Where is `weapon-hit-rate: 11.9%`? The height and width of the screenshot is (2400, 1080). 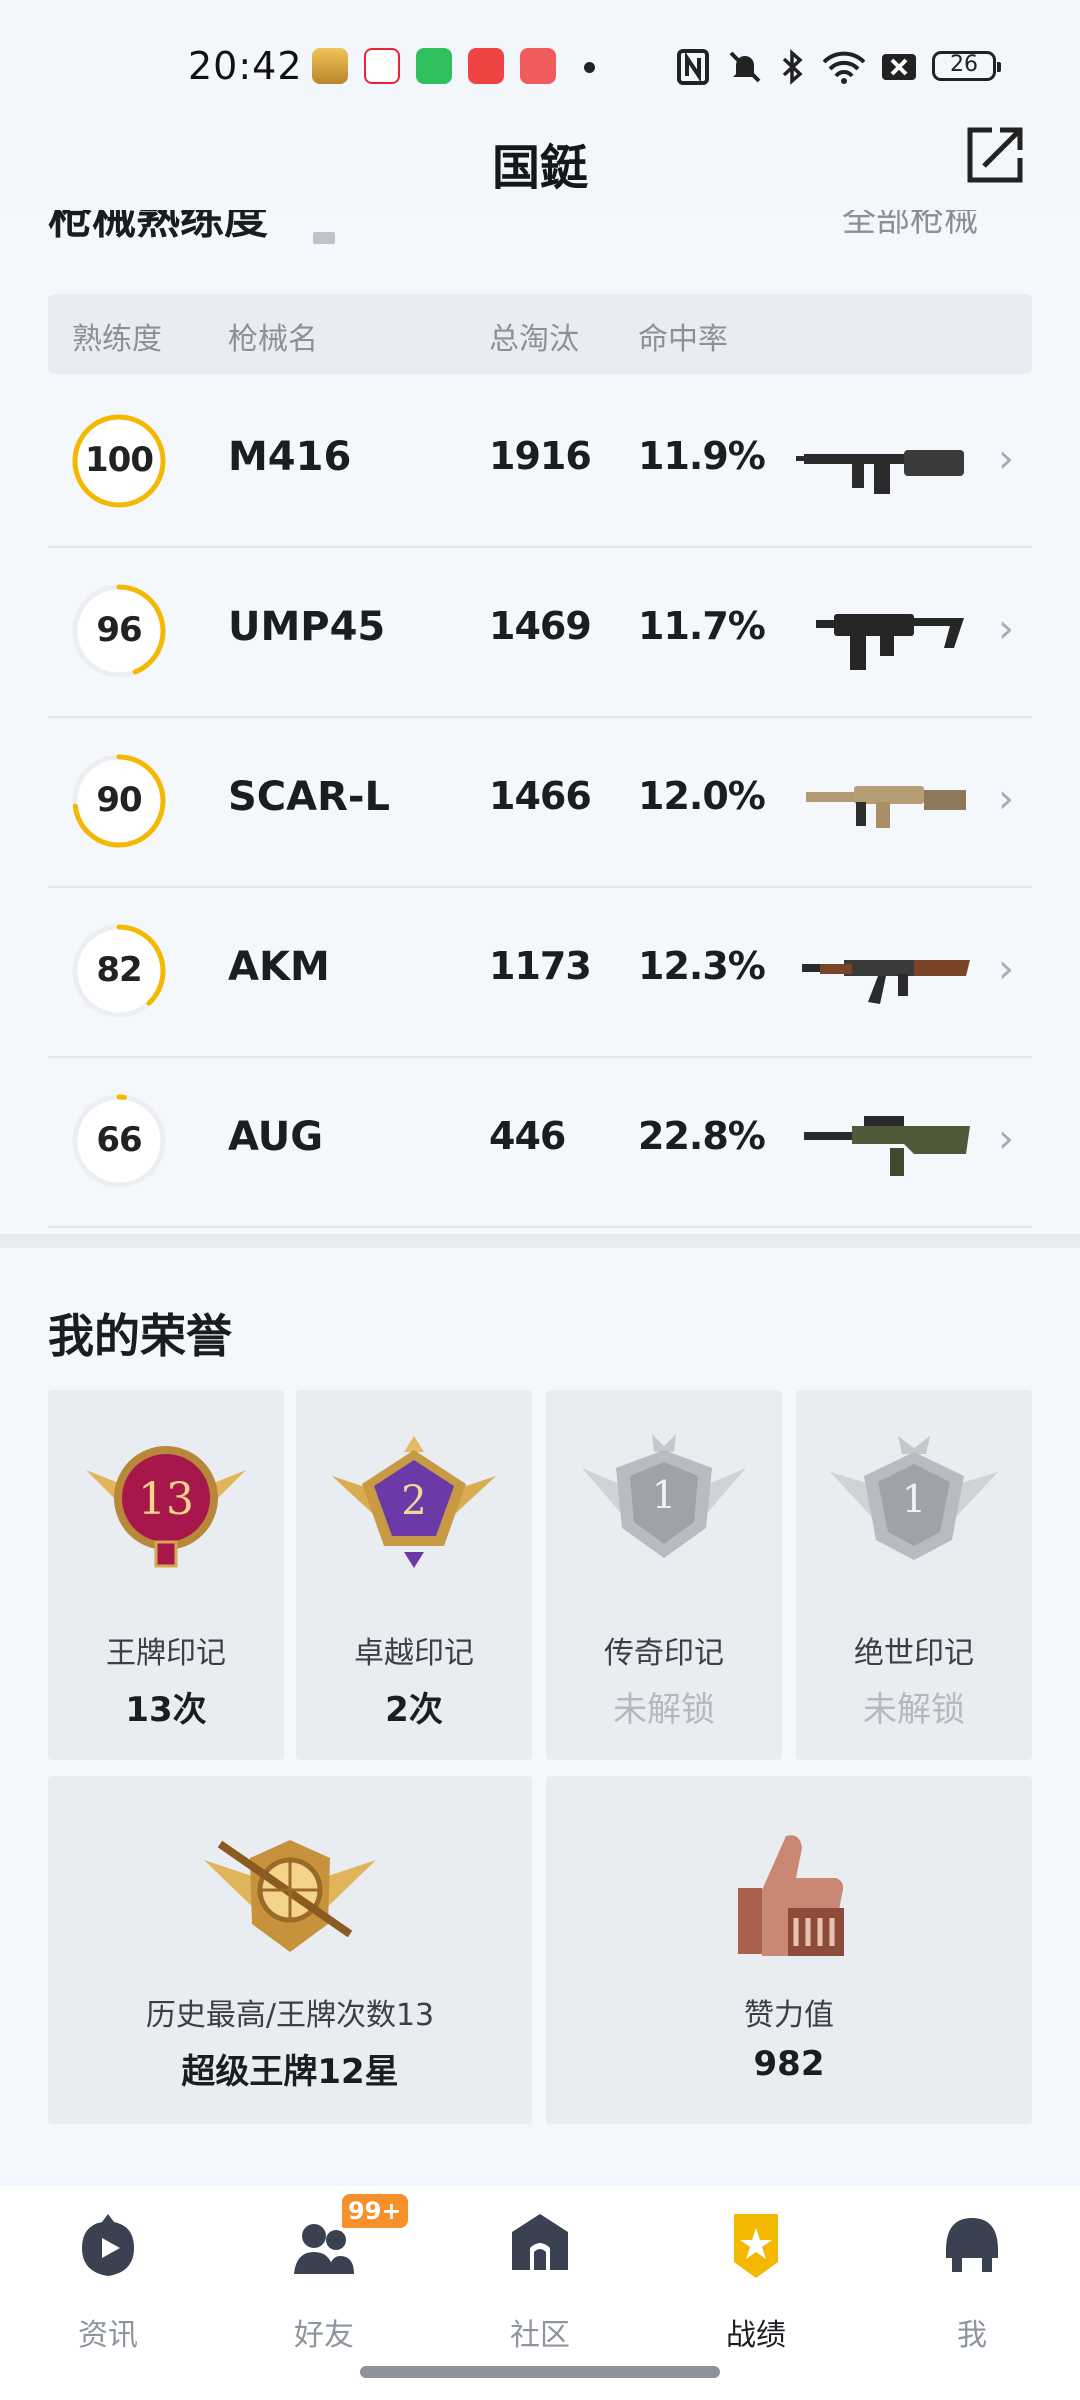
weapon-hit-rate: 11.9% is located at coordinates (702, 456).